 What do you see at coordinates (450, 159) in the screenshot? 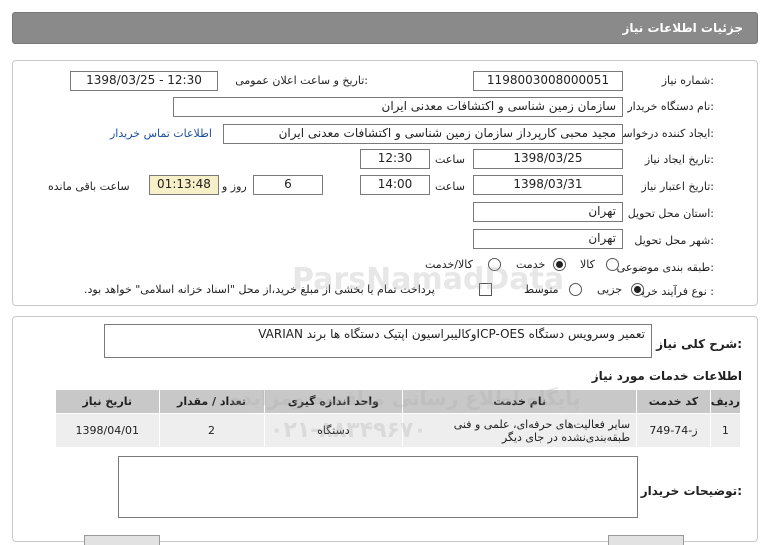
I see `create-time-label: ساعت` at bounding box center [450, 159].